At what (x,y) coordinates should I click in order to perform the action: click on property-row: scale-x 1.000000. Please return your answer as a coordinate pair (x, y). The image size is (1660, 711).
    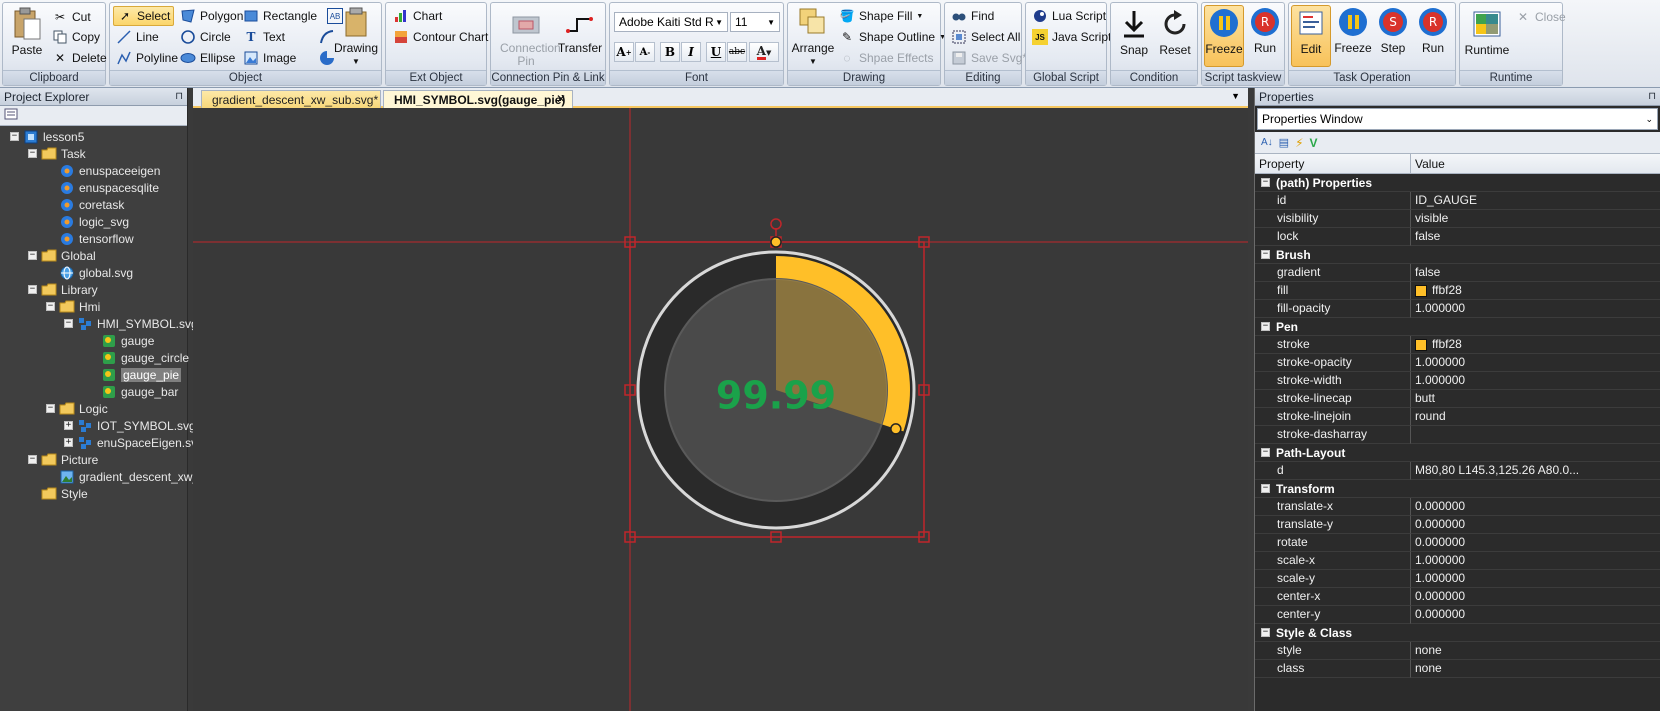
    Looking at the image, I should click on (1457, 561).